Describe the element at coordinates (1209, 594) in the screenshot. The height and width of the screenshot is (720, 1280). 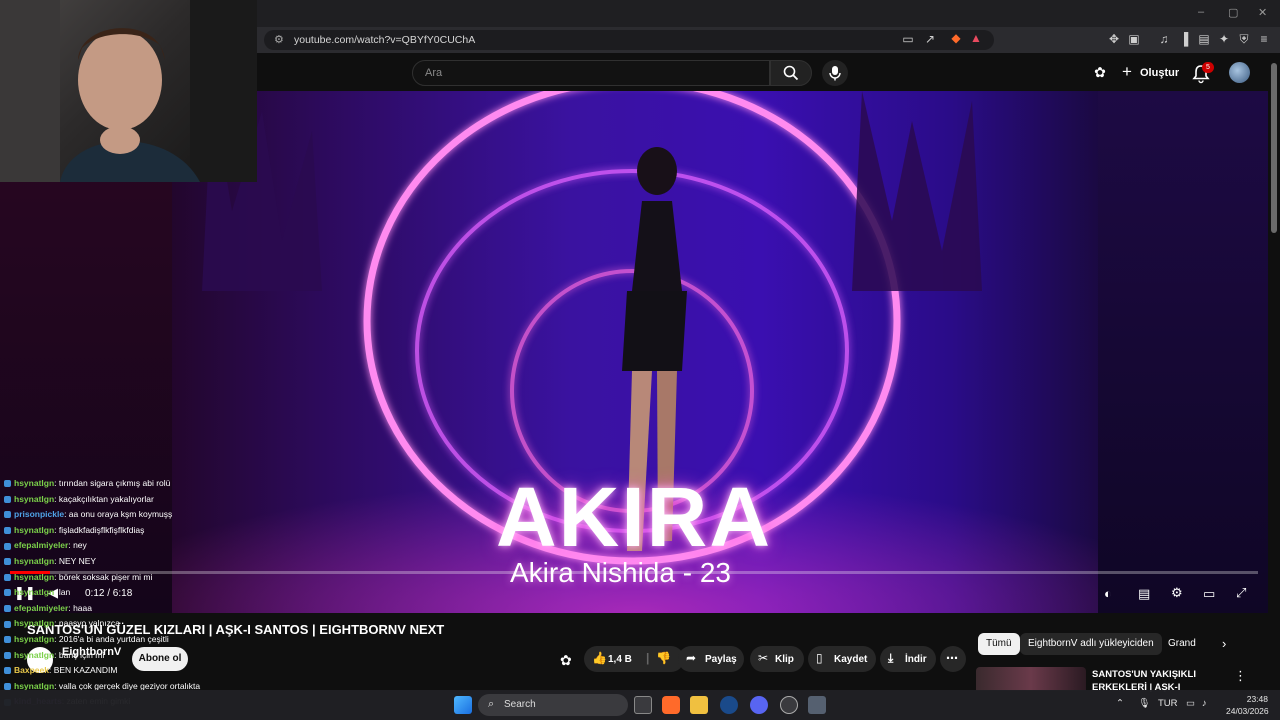
I see `theater-mode-icon: ▭` at that location.